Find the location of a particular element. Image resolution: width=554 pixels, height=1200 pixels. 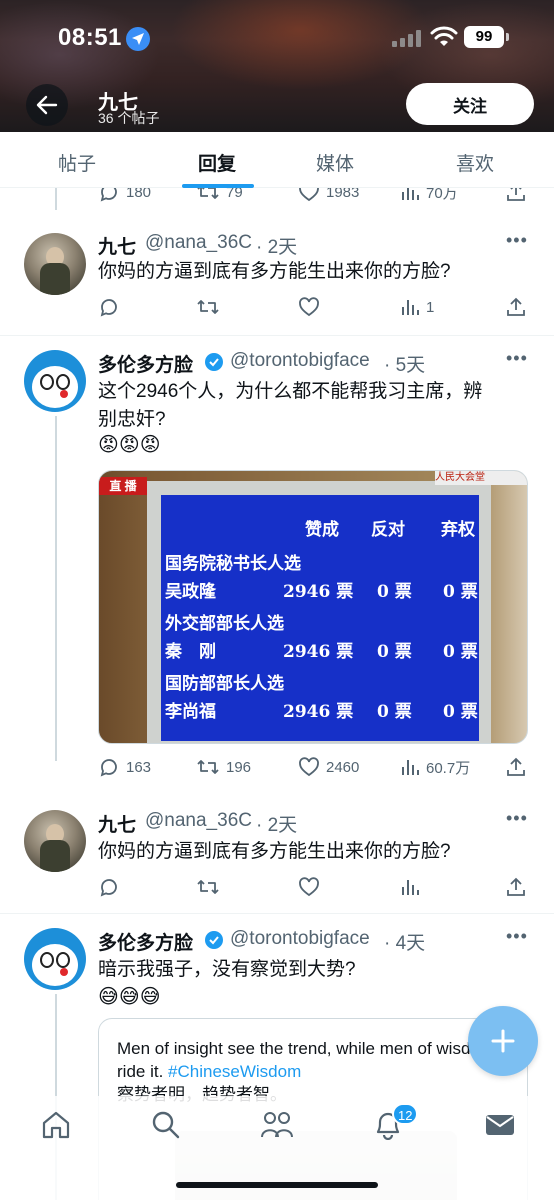

home-icon is located at coordinates (56, 1125).